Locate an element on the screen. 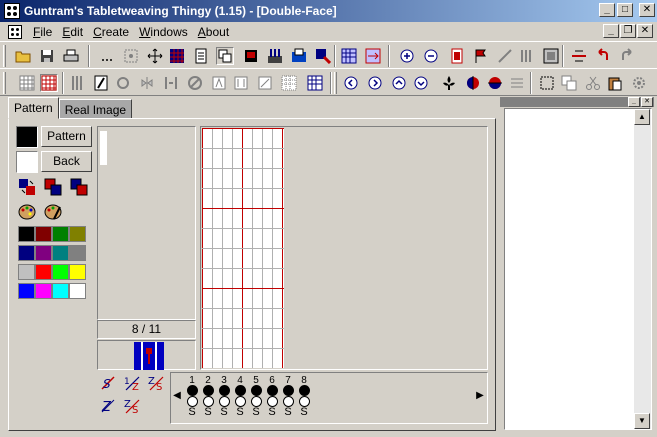 The width and height of the screenshot is (657, 437). minimize-button: _ is located at coordinates (607, 10).